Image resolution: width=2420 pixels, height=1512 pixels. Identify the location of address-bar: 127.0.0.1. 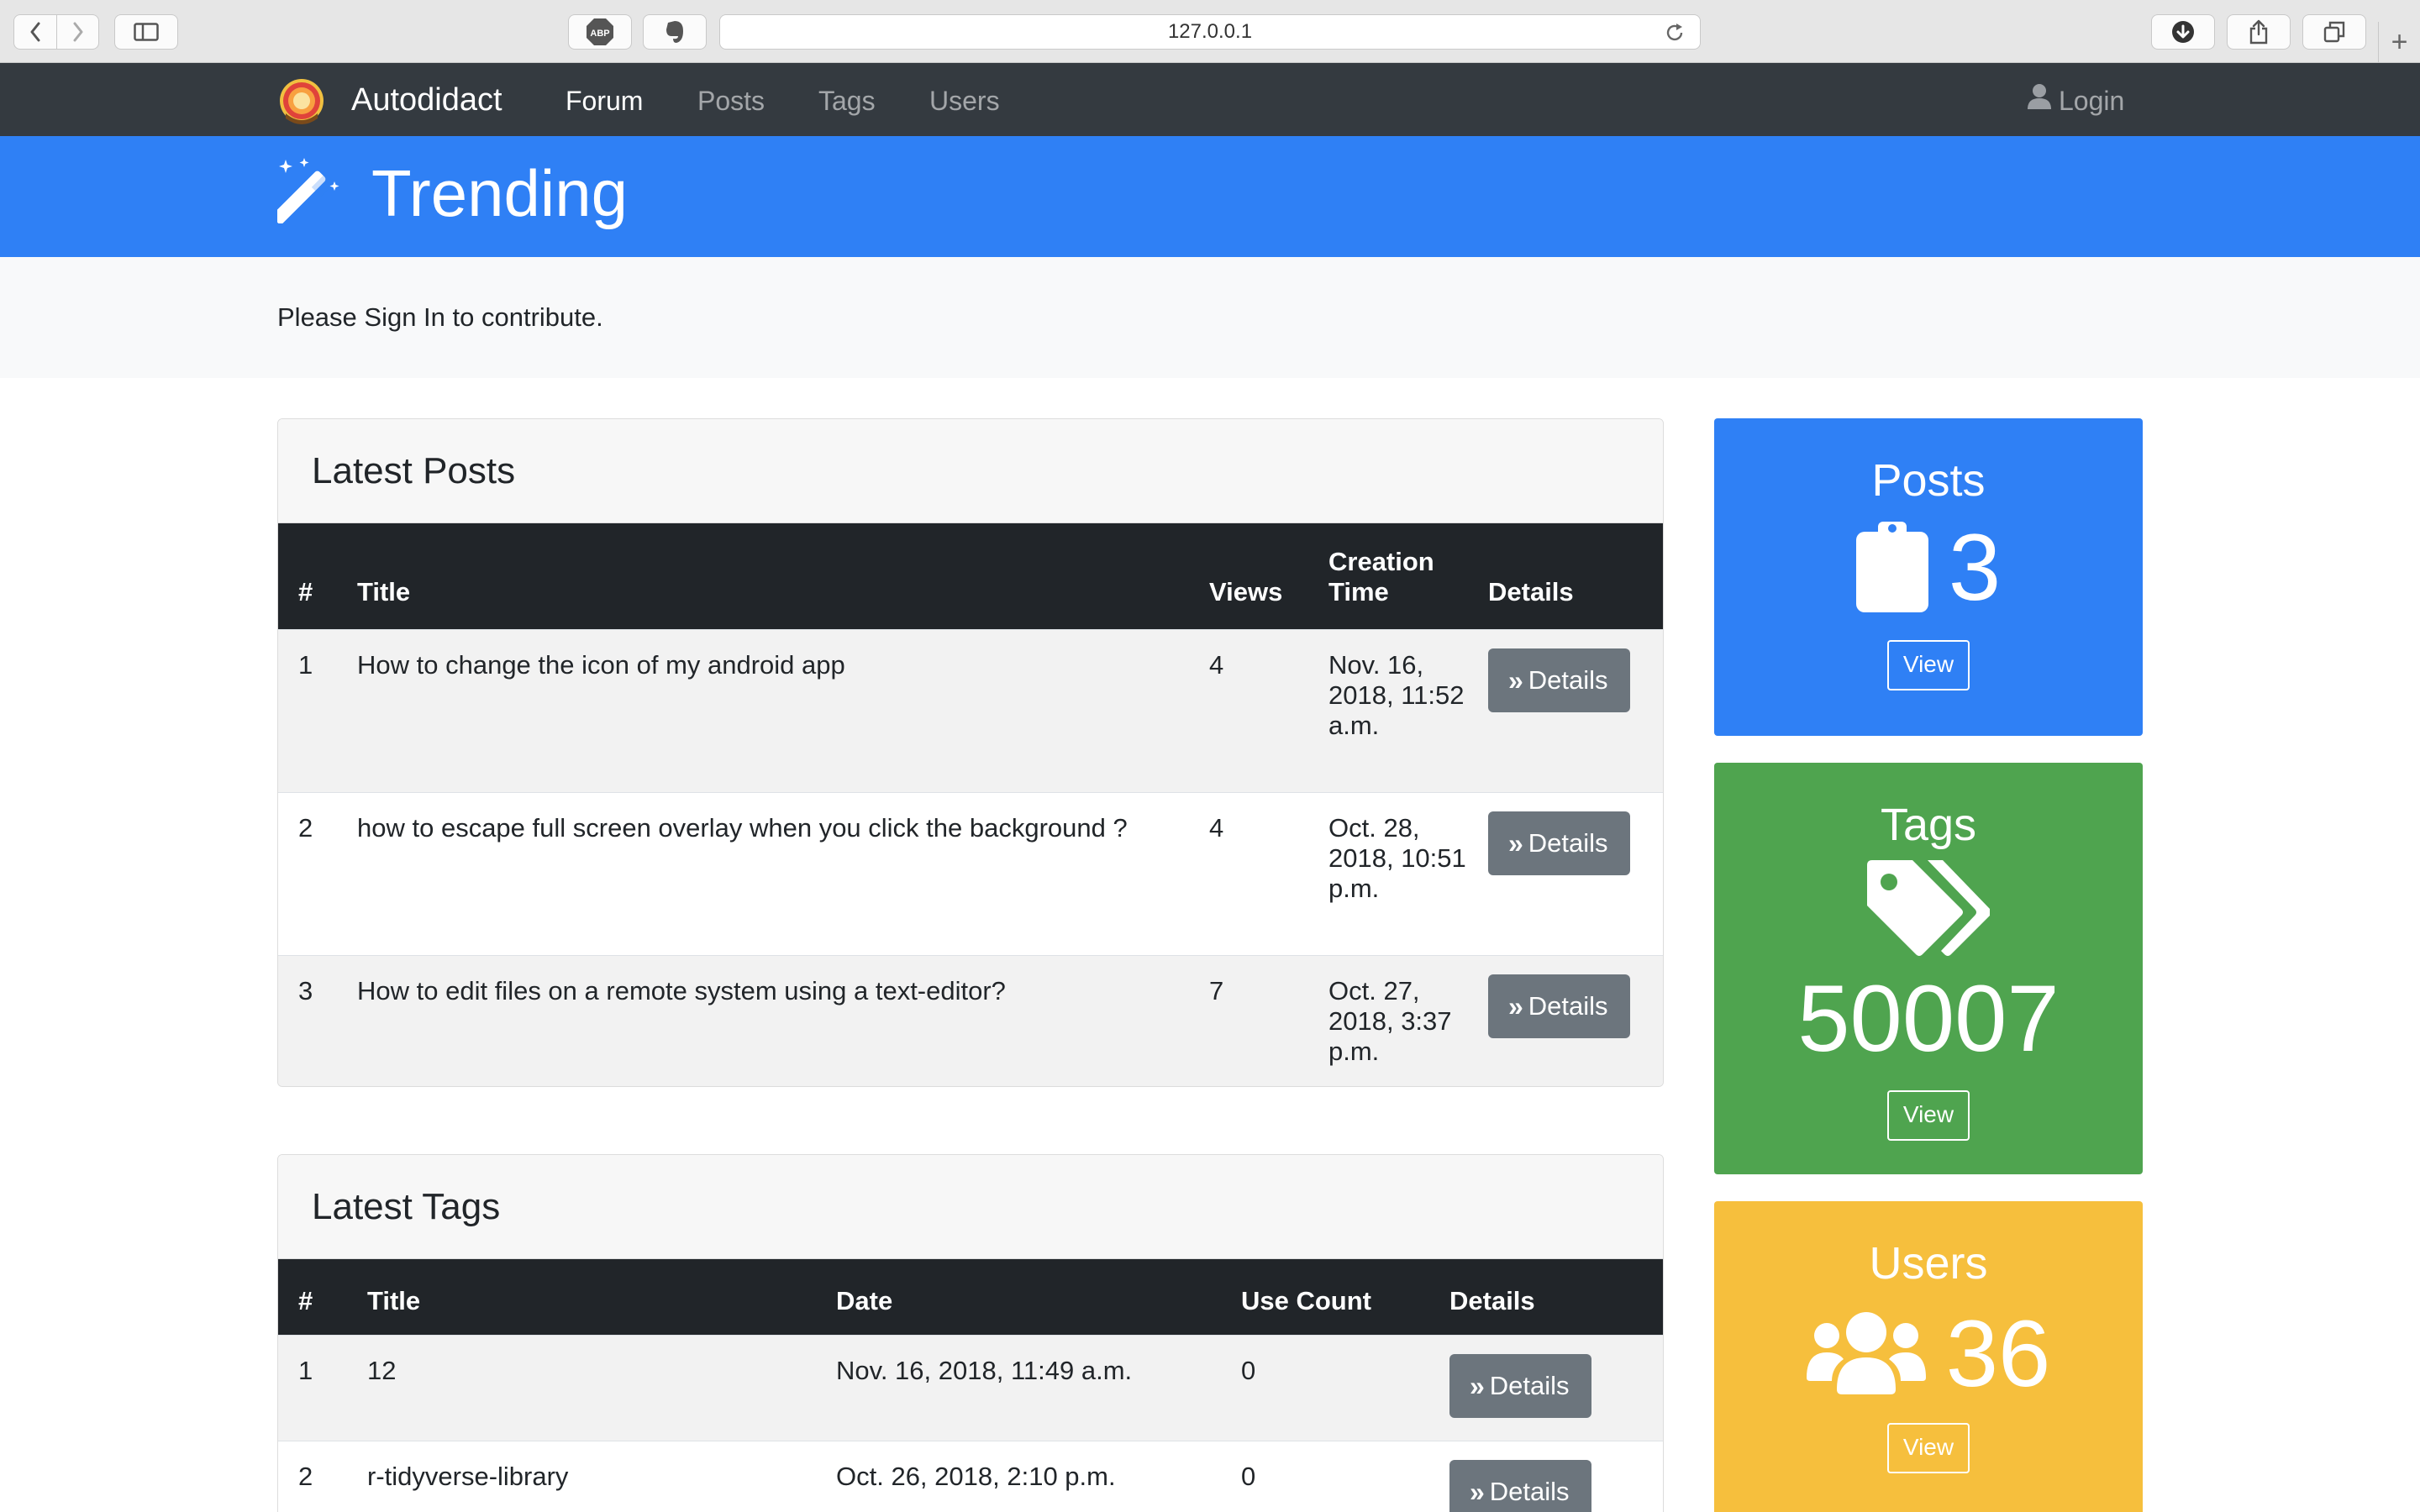
(1210, 32).